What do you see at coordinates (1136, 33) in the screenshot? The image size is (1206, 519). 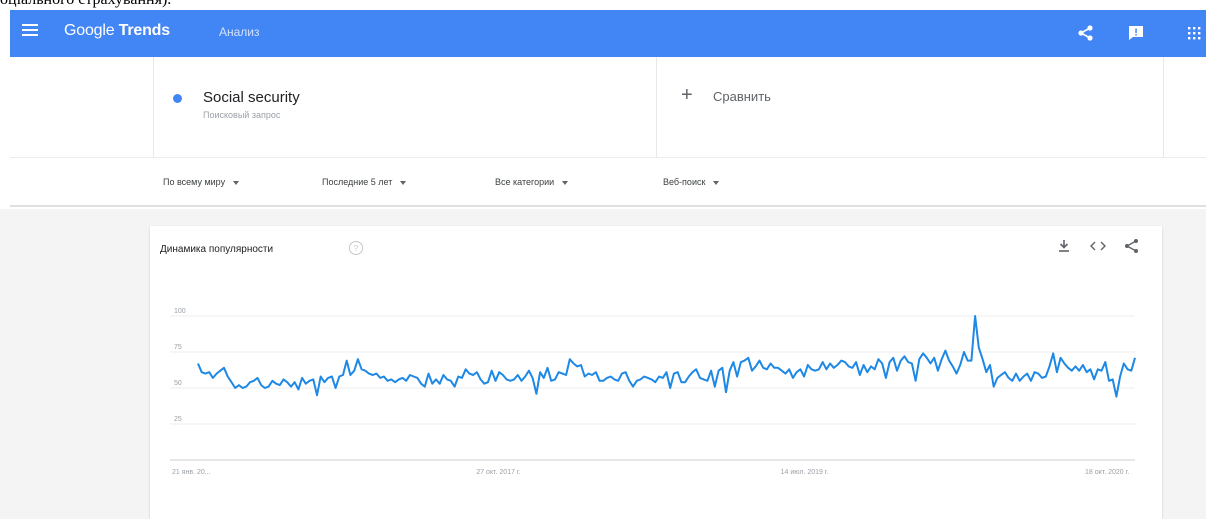 I see `feedback-icon` at bounding box center [1136, 33].